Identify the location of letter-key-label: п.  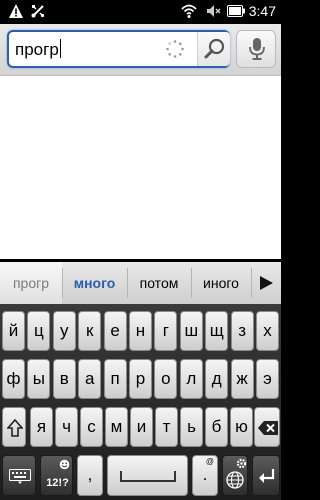
(115, 378).